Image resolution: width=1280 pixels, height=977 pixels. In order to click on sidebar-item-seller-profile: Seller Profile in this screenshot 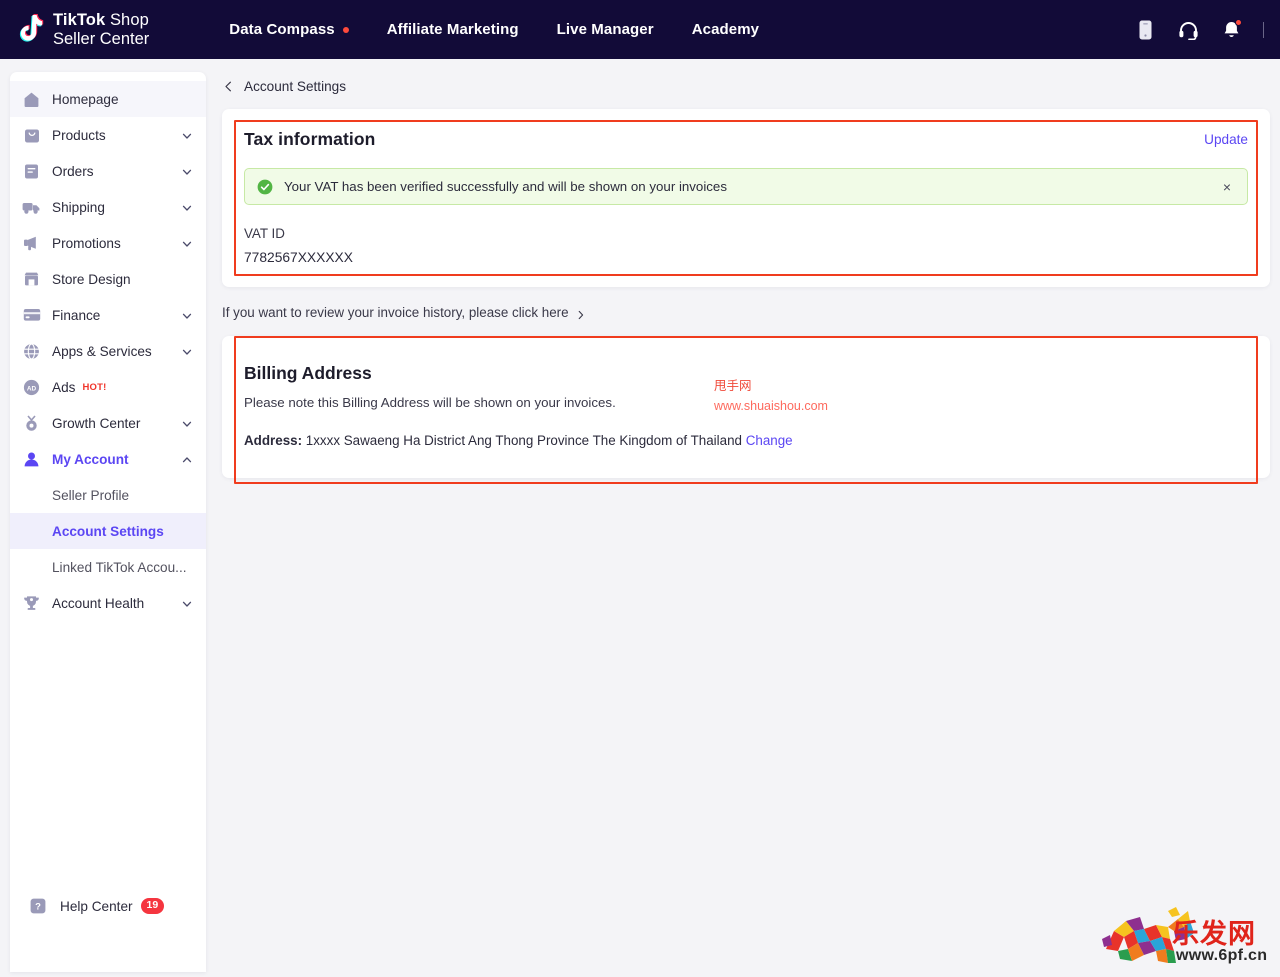, I will do `click(108, 495)`.